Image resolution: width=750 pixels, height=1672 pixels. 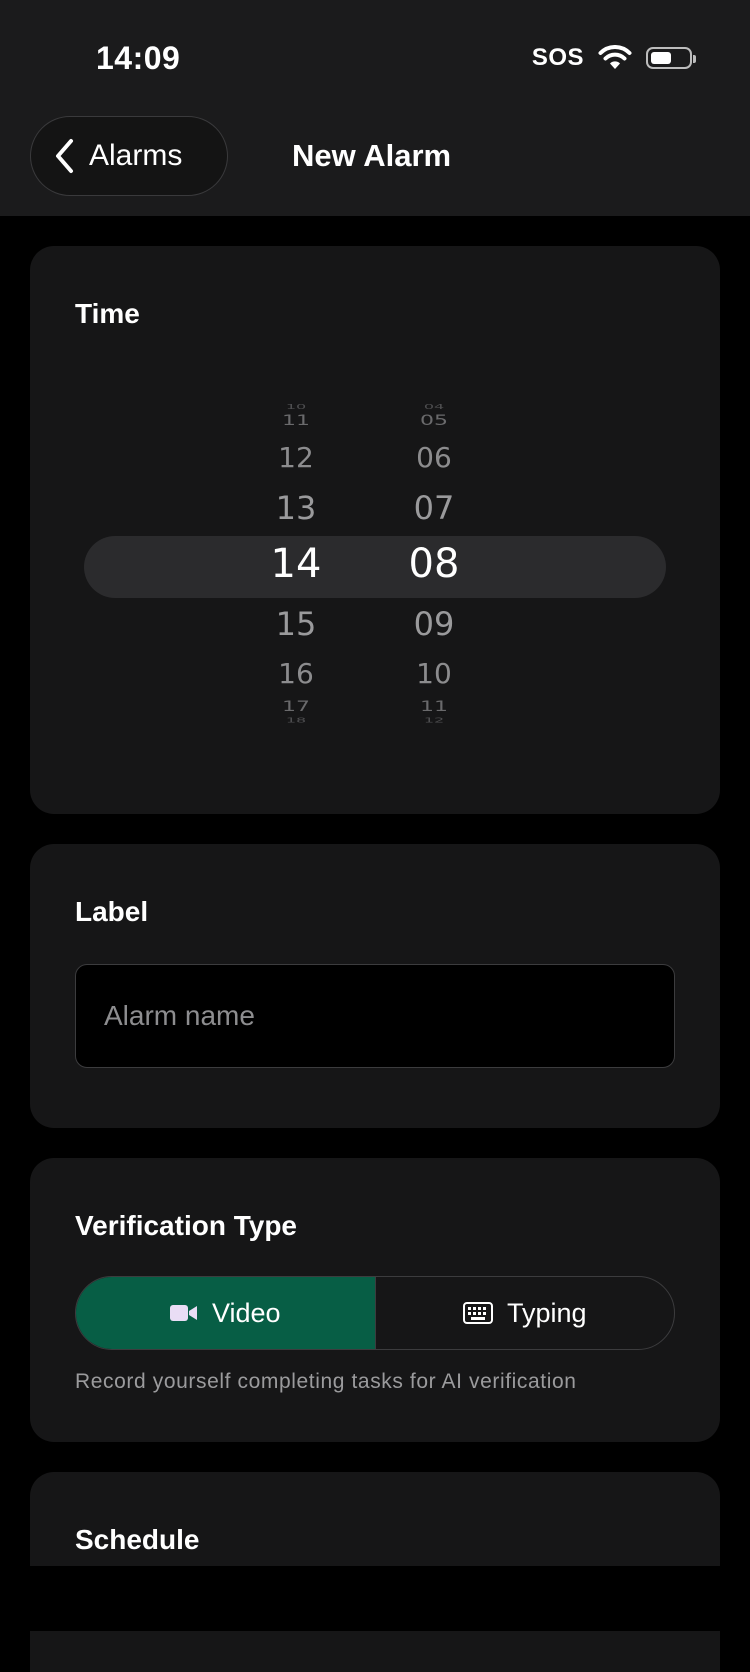 I want to click on hour-option: 13, so click(x=296, y=508).